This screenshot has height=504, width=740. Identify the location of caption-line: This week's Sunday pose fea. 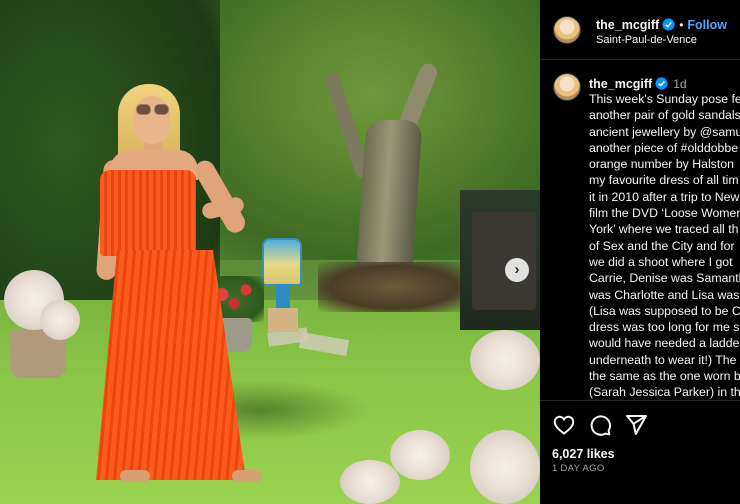
(664, 99).